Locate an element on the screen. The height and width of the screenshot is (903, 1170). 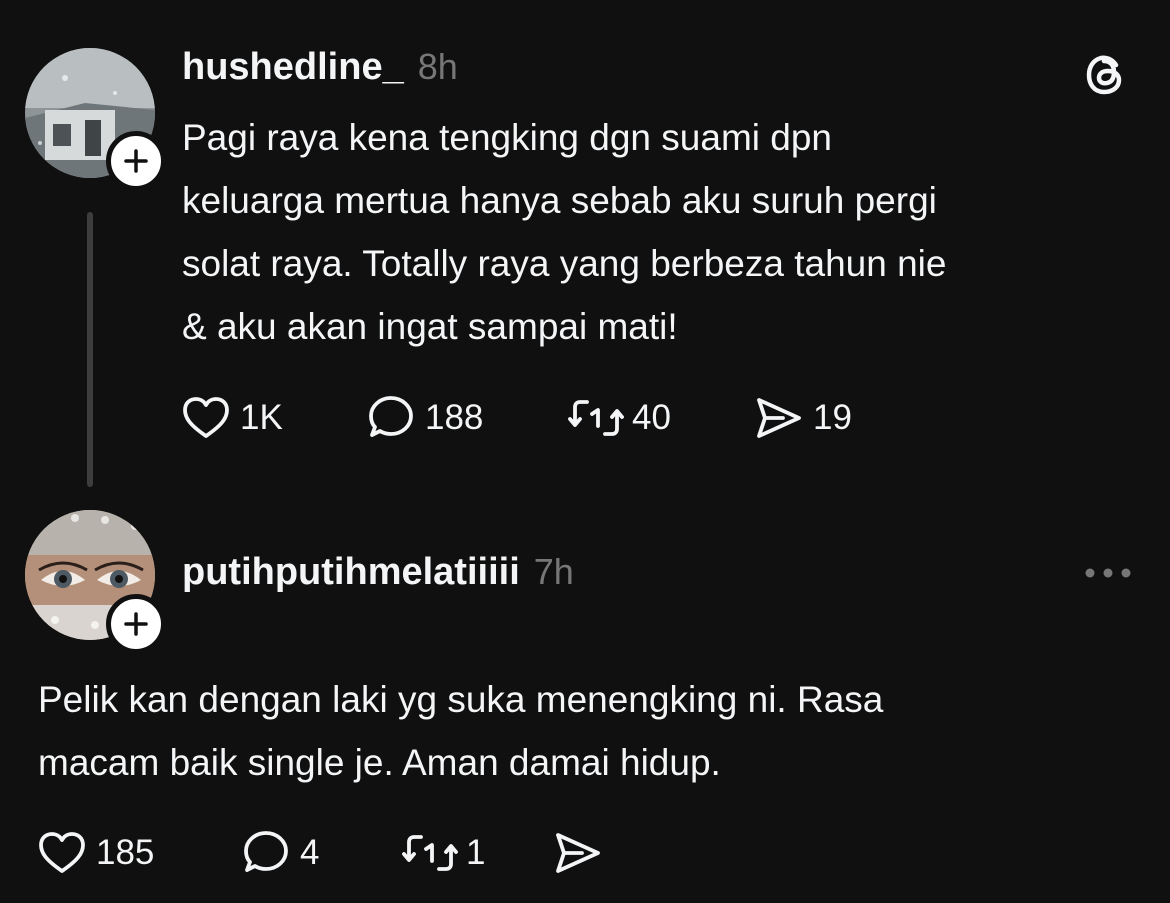
post-line: Pagi raya kena tengking dgn suami dpn is located at coordinates (507, 137).